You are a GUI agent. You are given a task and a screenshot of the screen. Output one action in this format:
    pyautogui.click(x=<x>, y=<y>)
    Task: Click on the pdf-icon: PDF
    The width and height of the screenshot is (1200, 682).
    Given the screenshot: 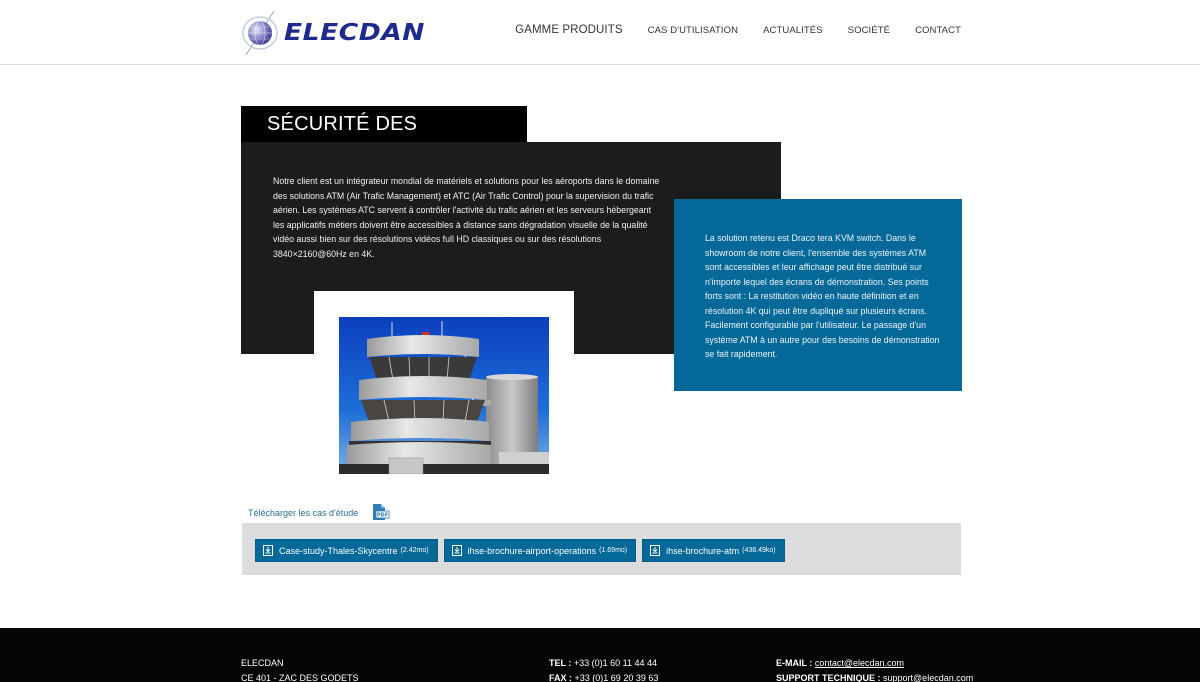 What is the action you would take?
    pyautogui.click(x=381, y=512)
    